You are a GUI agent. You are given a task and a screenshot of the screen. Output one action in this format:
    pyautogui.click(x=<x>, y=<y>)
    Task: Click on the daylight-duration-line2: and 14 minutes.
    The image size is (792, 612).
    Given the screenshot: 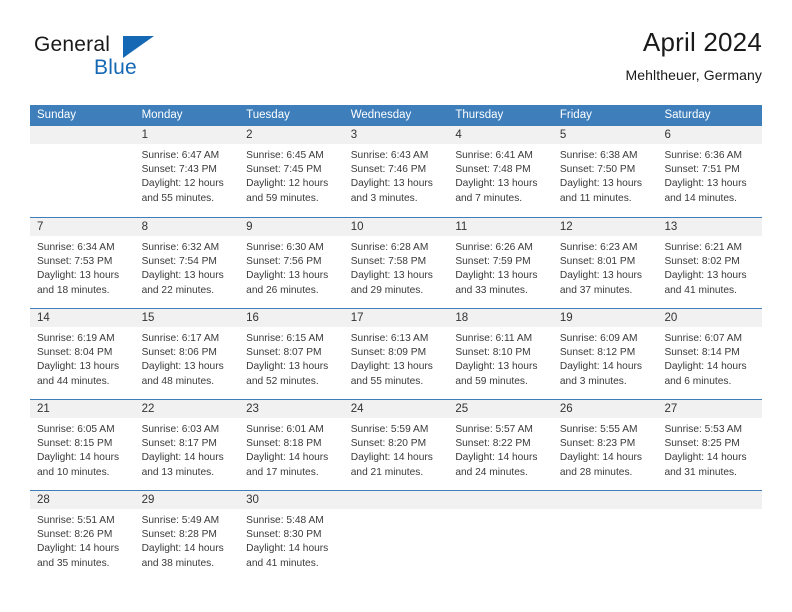 What is the action you would take?
    pyautogui.click(x=700, y=198)
    